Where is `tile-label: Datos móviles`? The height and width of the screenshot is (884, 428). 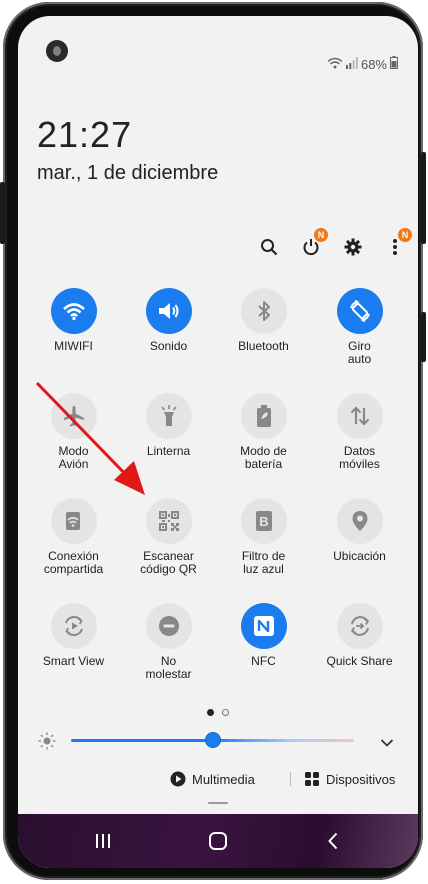
tile-label: Datos móviles is located at coordinates (359, 457).